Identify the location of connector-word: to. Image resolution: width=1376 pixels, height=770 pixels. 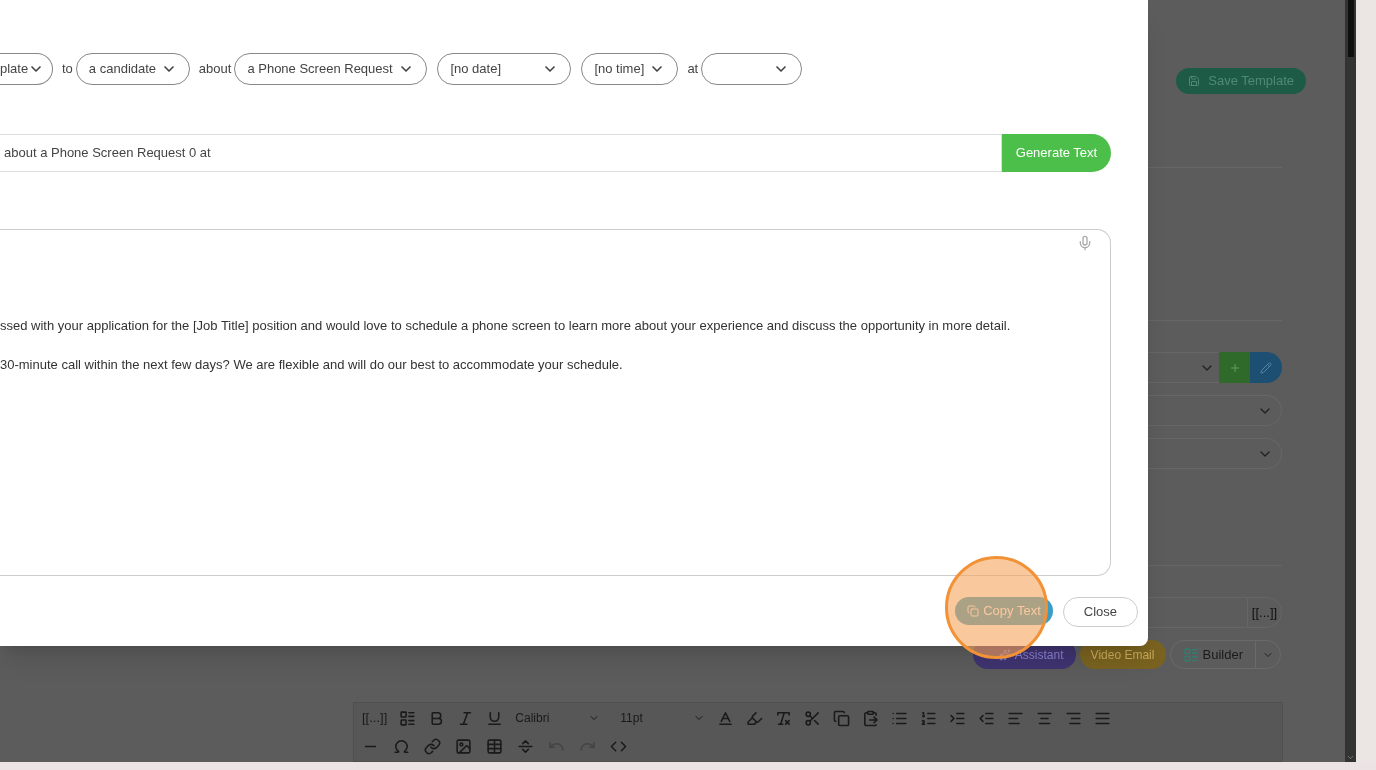
(67, 69).